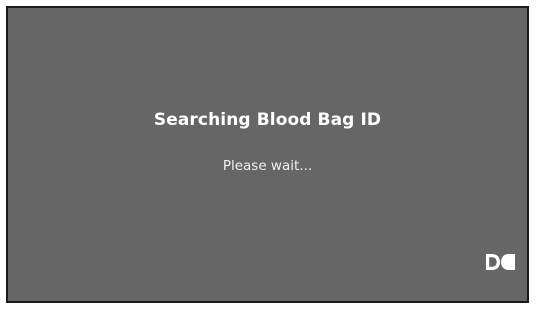 This screenshot has width=537, height=309. What do you see at coordinates (500, 262) in the screenshot?
I see `brand-logo-icon` at bounding box center [500, 262].